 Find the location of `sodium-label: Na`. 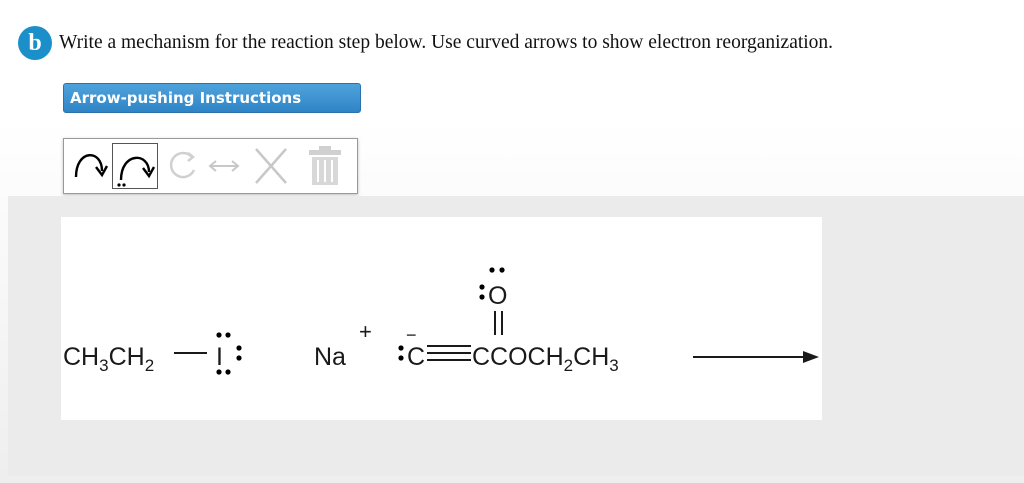

sodium-label: Na is located at coordinates (330, 357).